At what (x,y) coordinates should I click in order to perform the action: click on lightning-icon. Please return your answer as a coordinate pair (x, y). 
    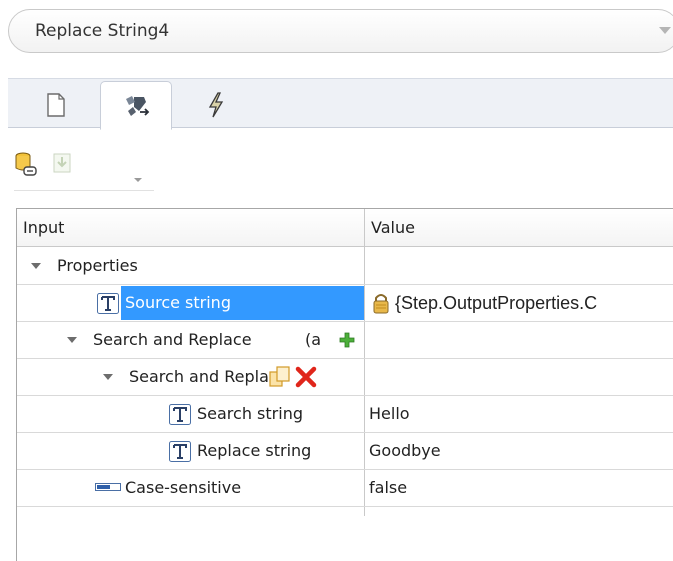
    Looking at the image, I should click on (216, 104).